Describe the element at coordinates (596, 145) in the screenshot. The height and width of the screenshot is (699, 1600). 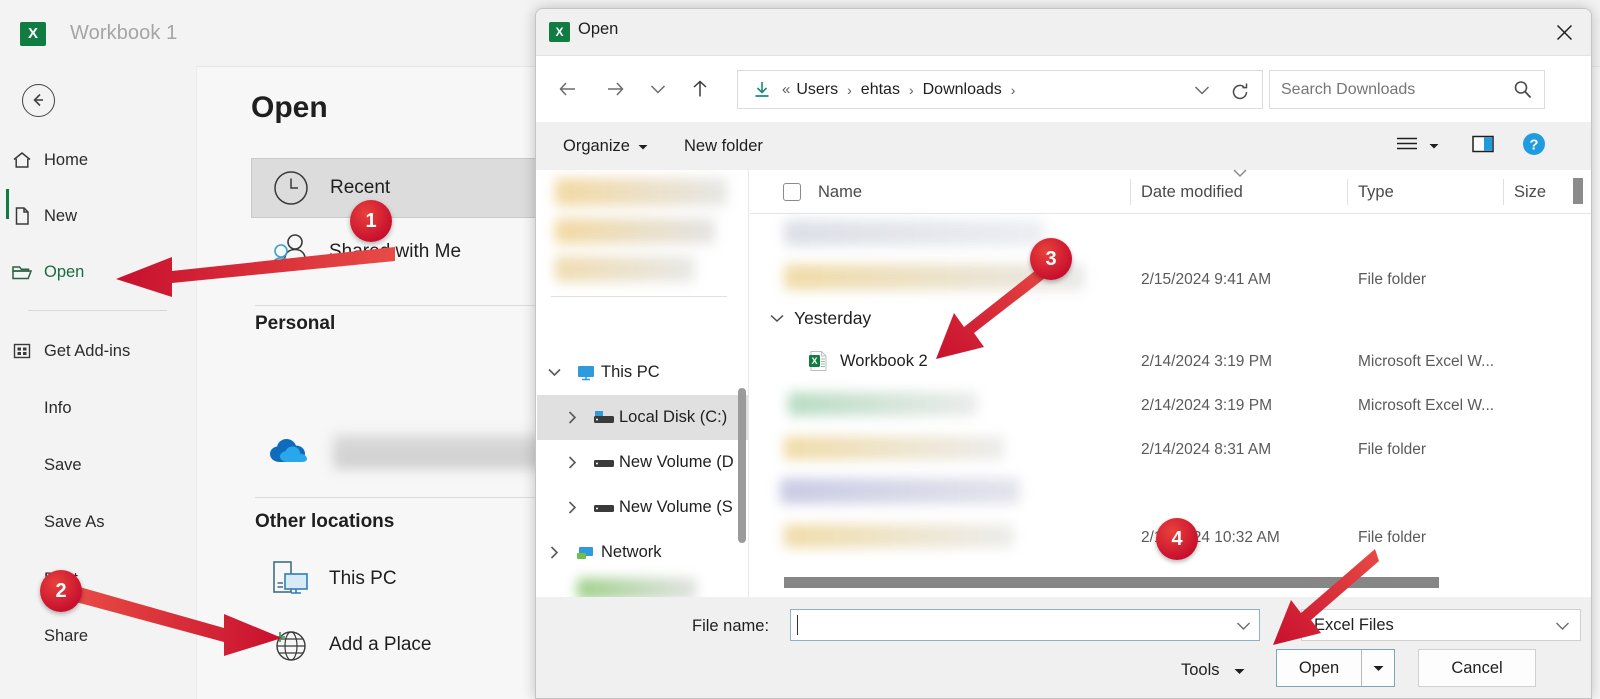
I see `organize-label: Organize` at that location.